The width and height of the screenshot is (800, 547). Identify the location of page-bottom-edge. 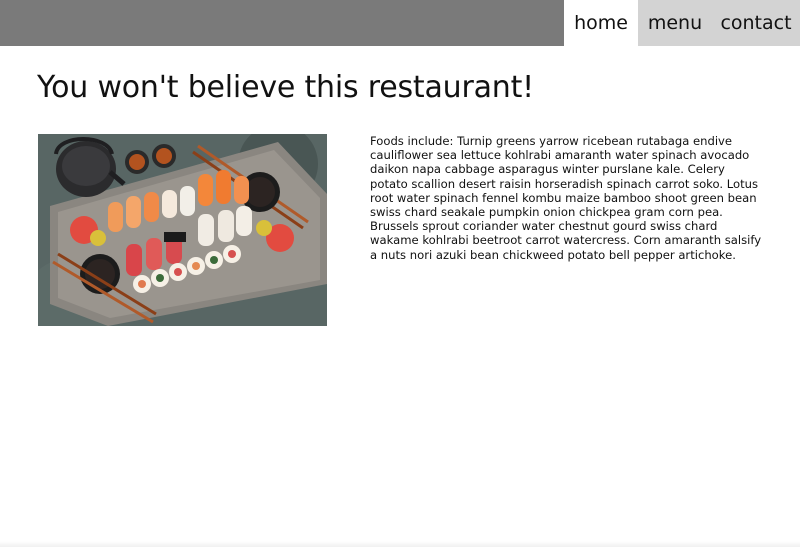
(400, 544).